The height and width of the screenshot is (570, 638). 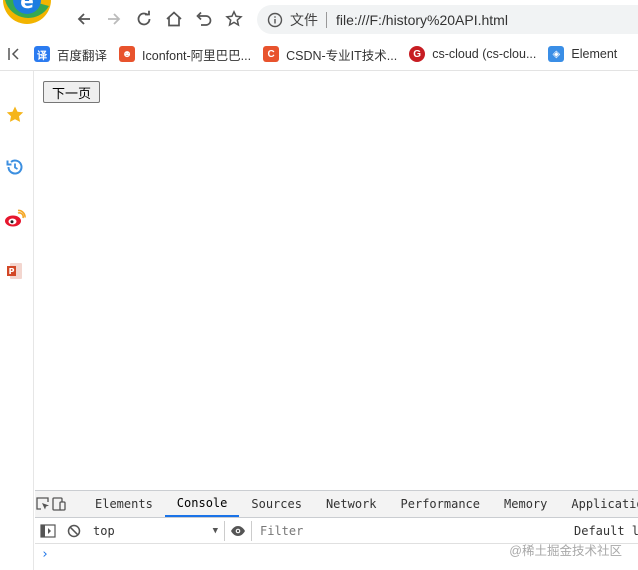 I want to click on inspect-element-button, so click(x=43, y=504).